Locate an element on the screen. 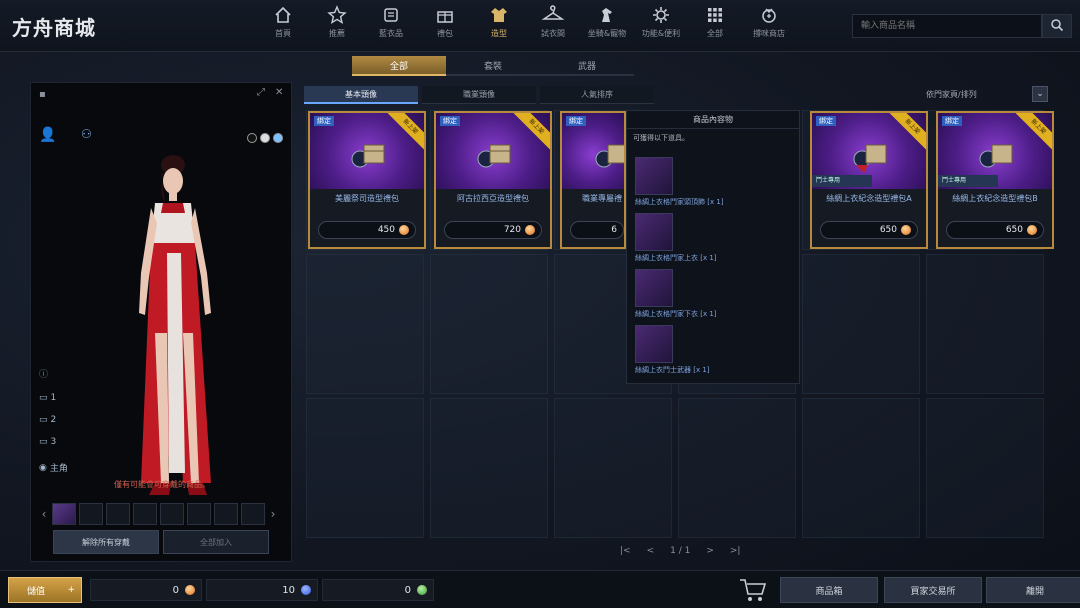  main-nav: 首頁 推薦 藍衣品 禮包 造型 試衣間 坐騎&寵物 功能&便利 全部 撐咪商店 is located at coordinates (526, 25).